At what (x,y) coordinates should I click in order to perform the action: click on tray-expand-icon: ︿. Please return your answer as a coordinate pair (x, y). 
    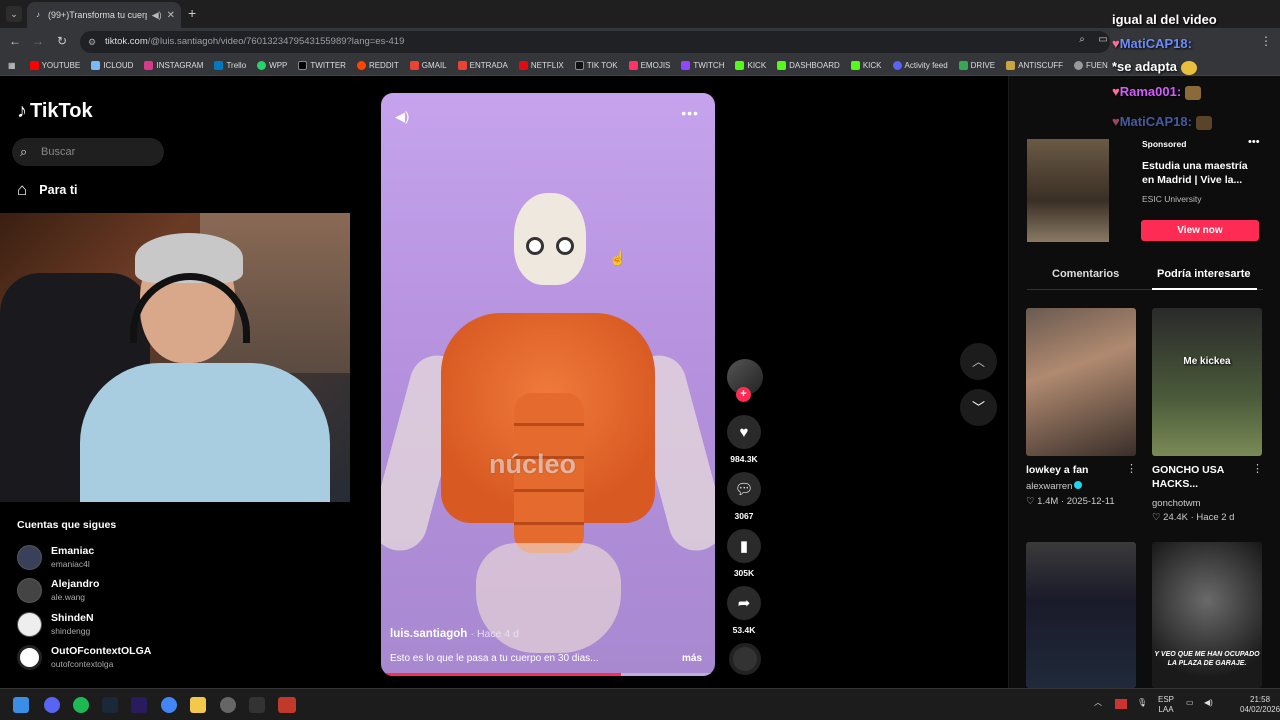
    Looking at the image, I should click on (1098, 703).